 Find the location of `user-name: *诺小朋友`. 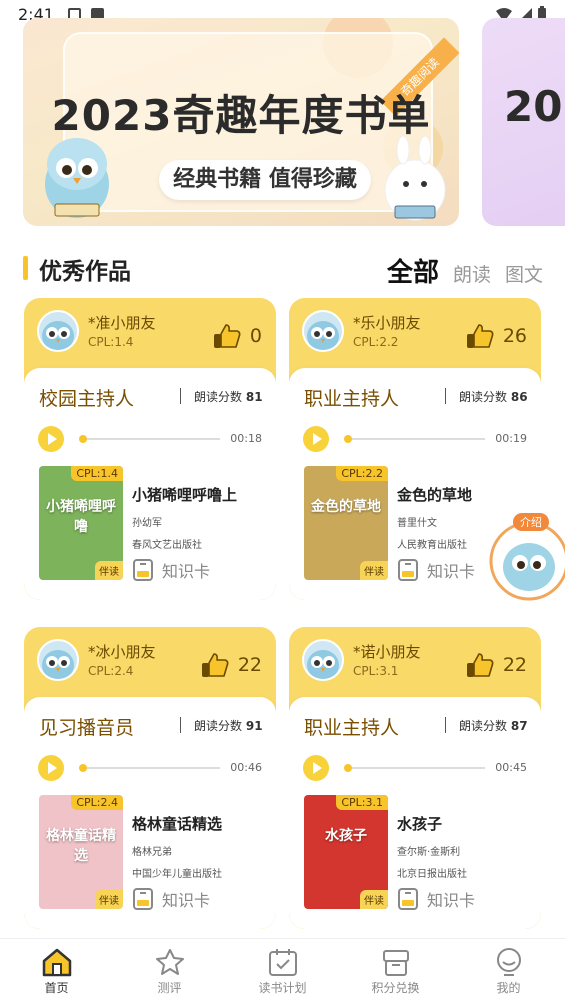

user-name: *诺小朋友 is located at coordinates (387, 652).